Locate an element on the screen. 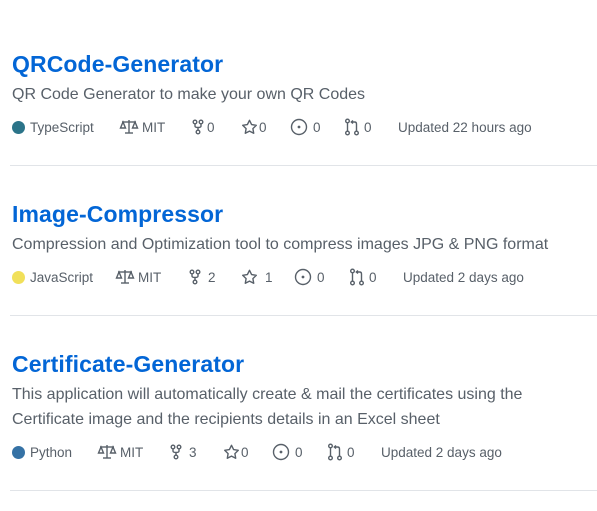 The width and height of the screenshot is (597, 511). language-label: JavaScript is located at coordinates (62, 277).